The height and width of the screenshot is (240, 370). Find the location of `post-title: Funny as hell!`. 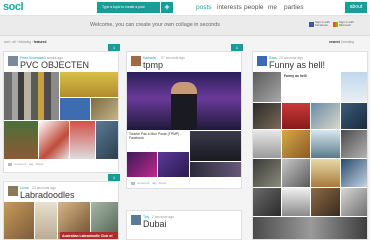

post-title: Funny as hell! is located at coordinates (297, 65).